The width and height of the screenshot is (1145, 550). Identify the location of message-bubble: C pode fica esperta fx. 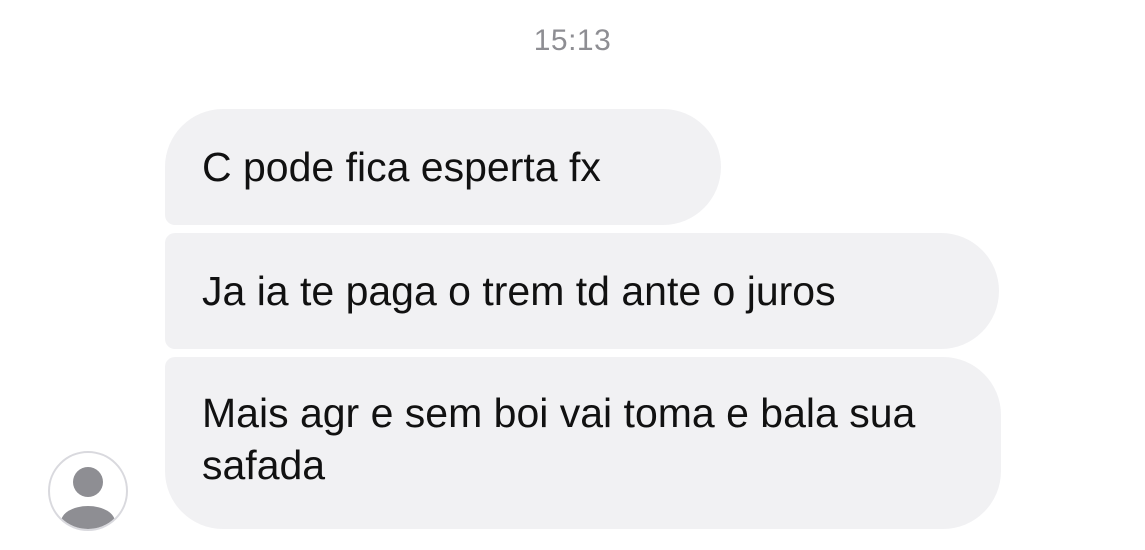
(443, 167).